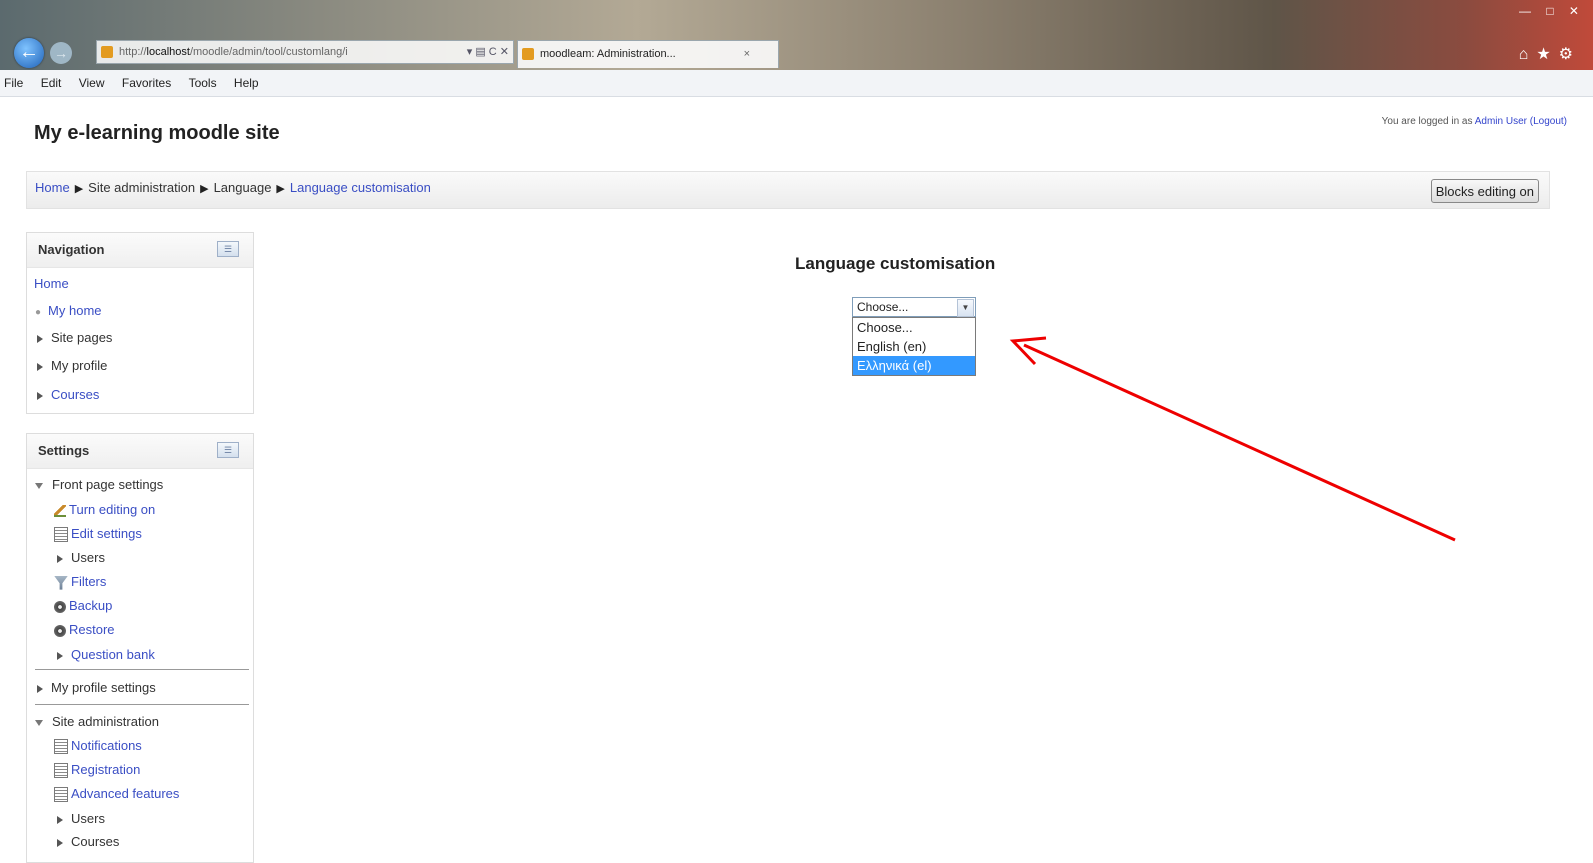 Image resolution: width=1593 pixels, height=863 pixels. What do you see at coordinates (1232, 439) in the screenshot?
I see `annotation-arrow-icon` at bounding box center [1232, 439].